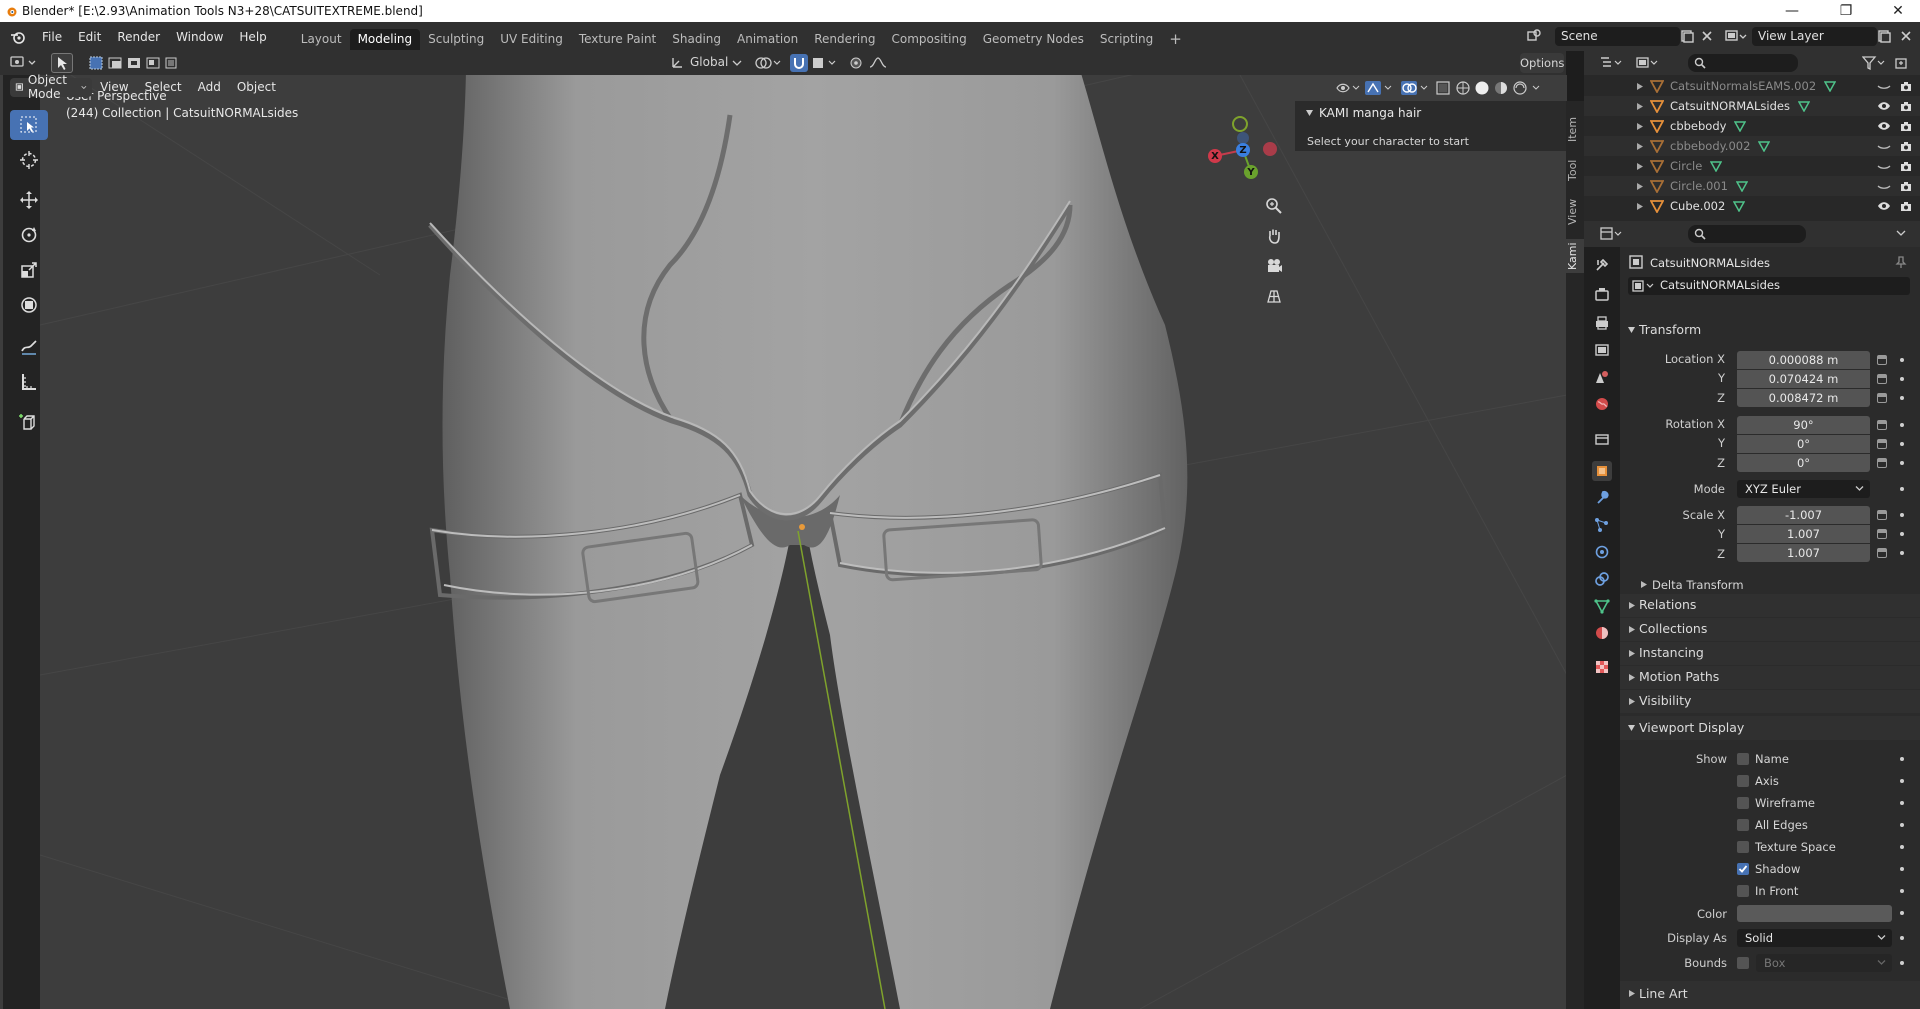  I want to click on transform-header: Transform, so click(1670, 329).